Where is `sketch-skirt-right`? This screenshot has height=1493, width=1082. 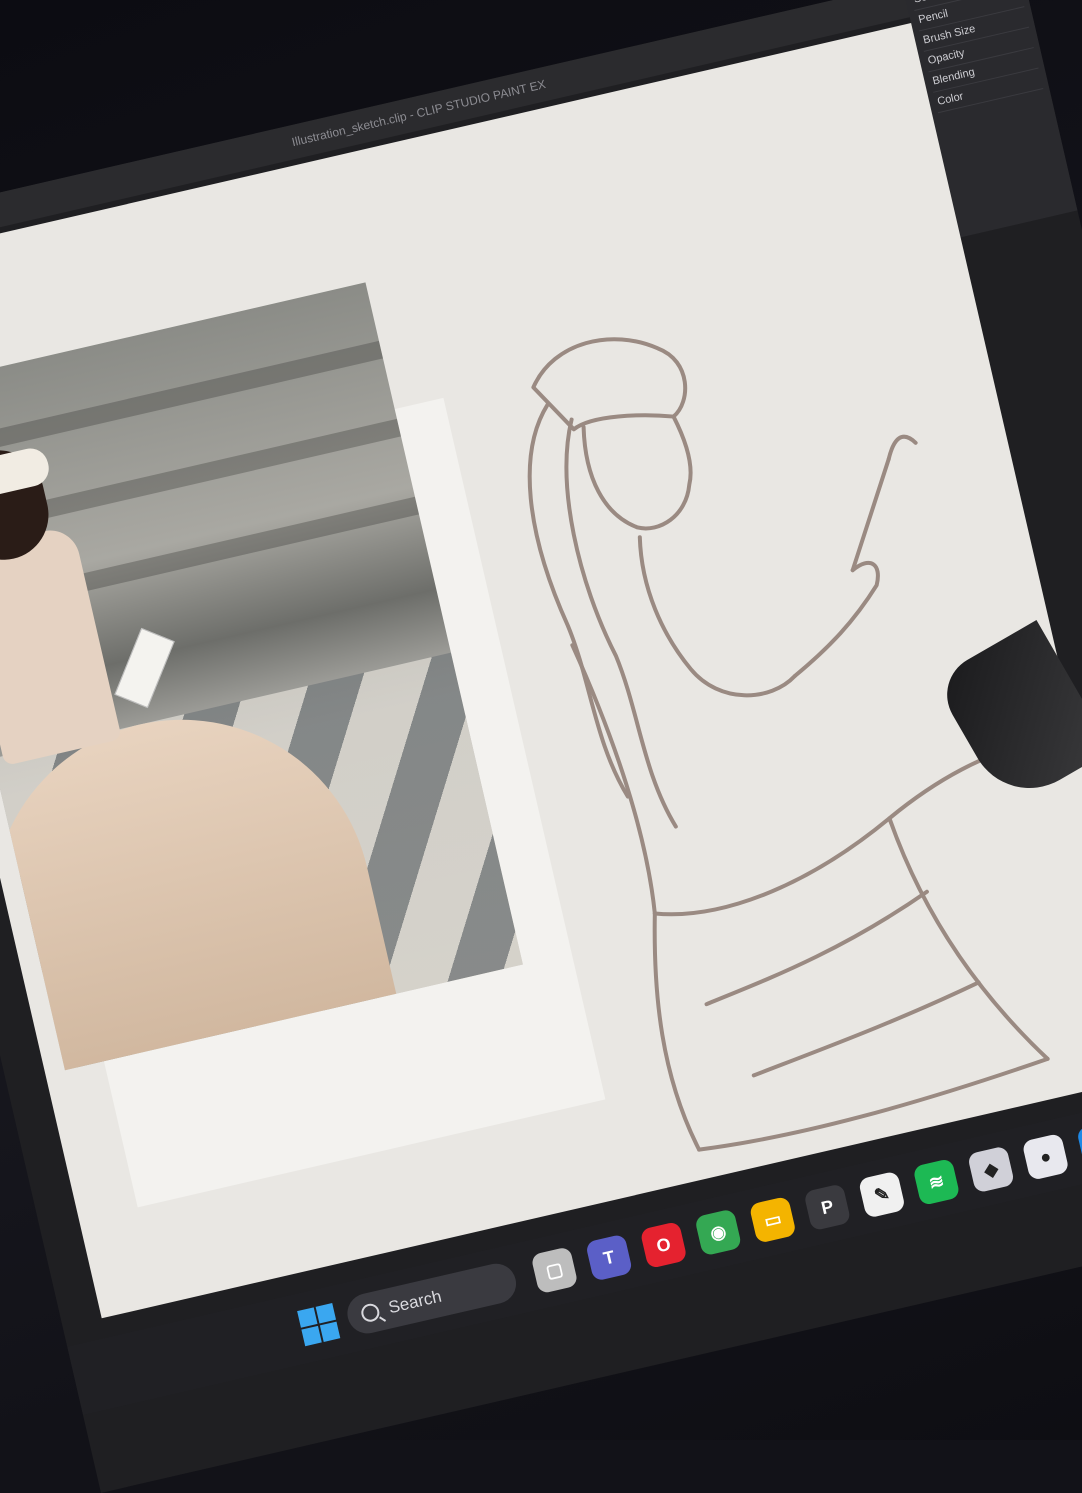
sketch-skirt-right is located at coordinates (968, 938).